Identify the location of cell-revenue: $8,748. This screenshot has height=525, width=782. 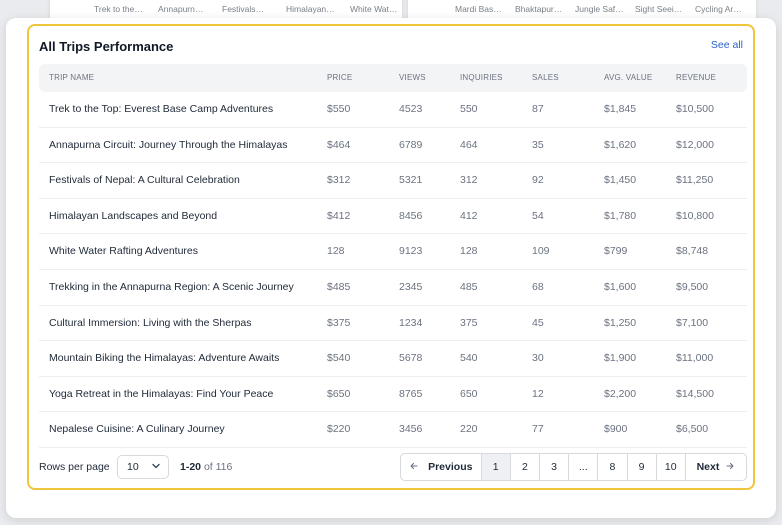
(692, 251).